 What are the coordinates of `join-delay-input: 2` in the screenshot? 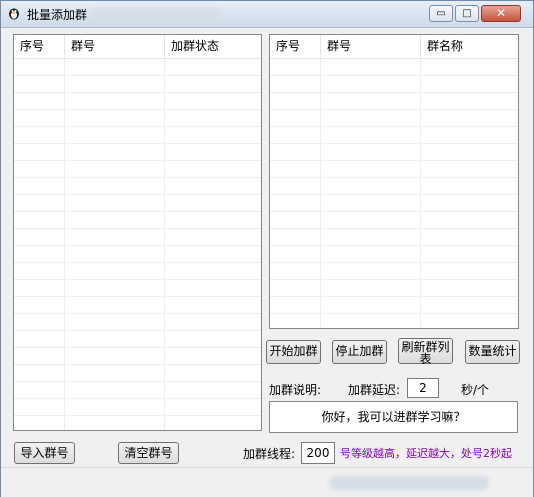 It's located at (423, 388).